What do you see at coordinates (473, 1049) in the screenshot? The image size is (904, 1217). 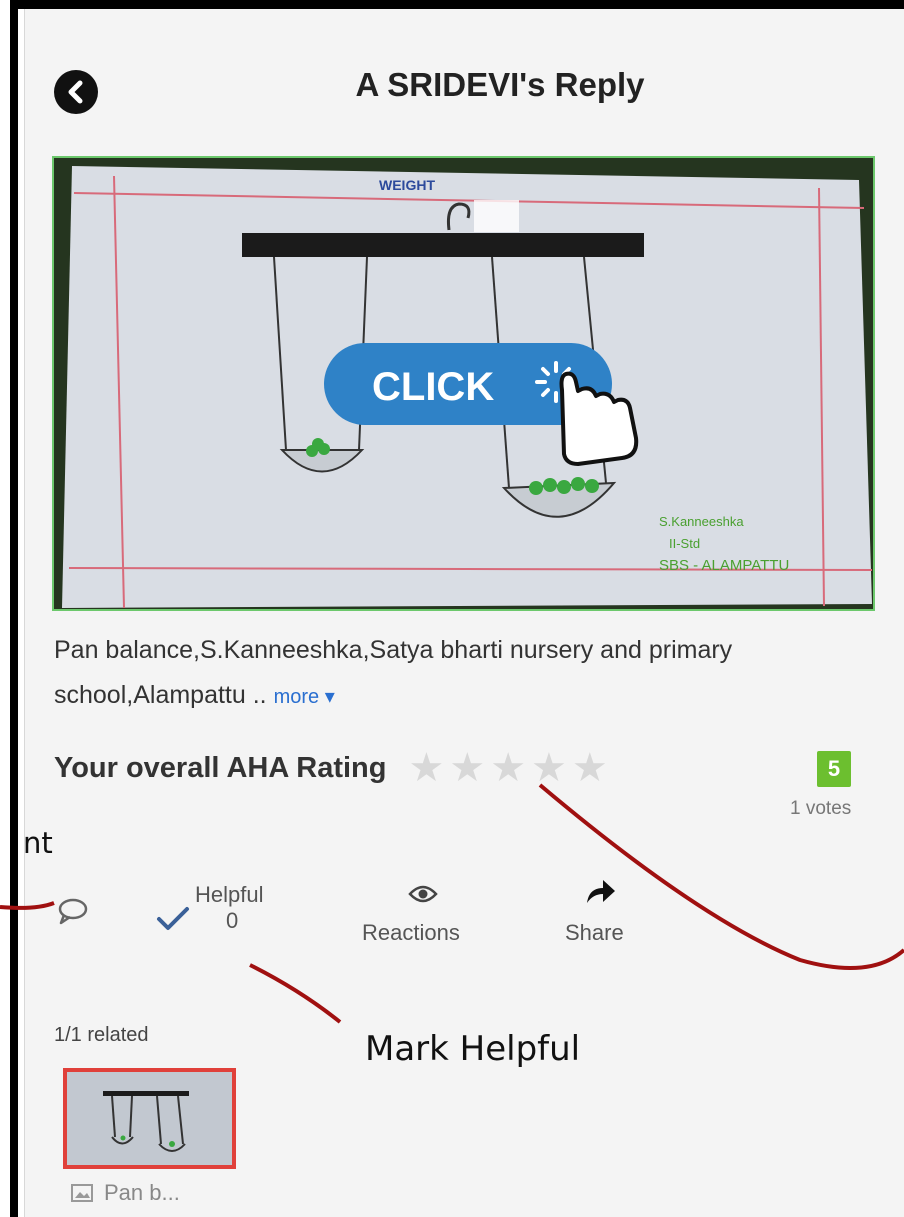 I see `annotation-mark-helpful: Mark Helpful` at bounding box center [473, 1049].